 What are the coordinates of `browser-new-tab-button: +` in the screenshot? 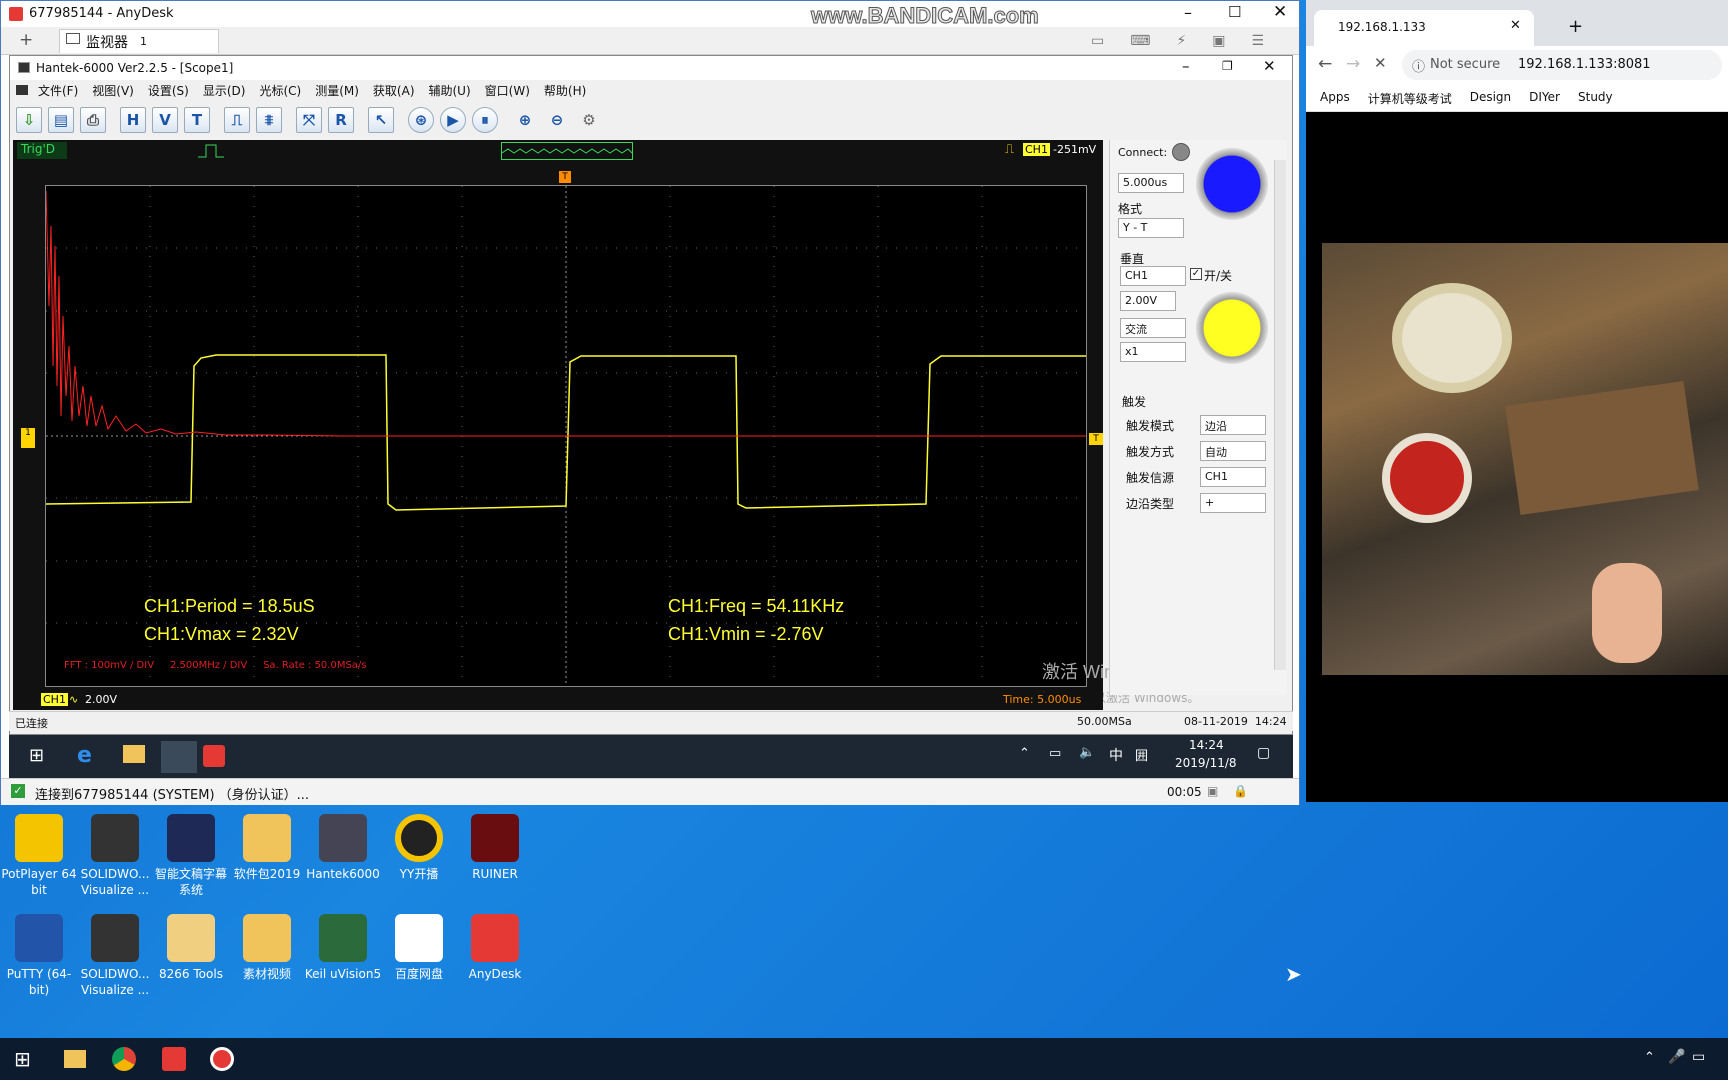 It's located at (1575, 26).